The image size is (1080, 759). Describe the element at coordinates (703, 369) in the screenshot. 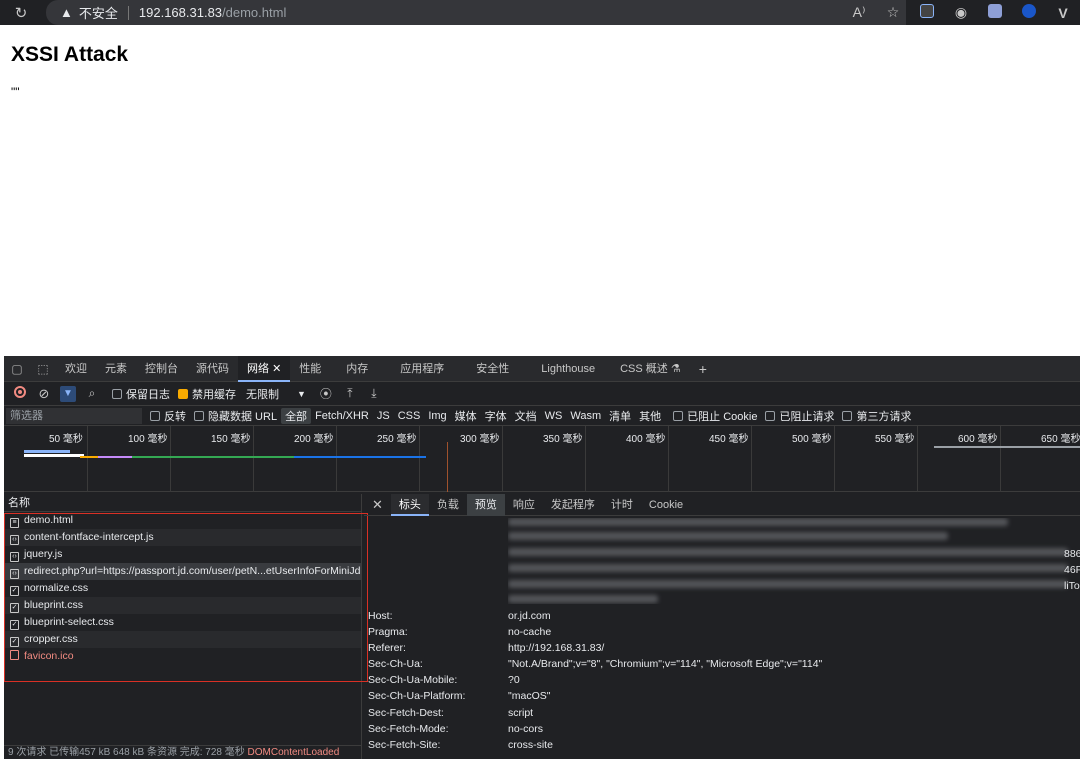

I see `add-tab-icon: +` at that location.